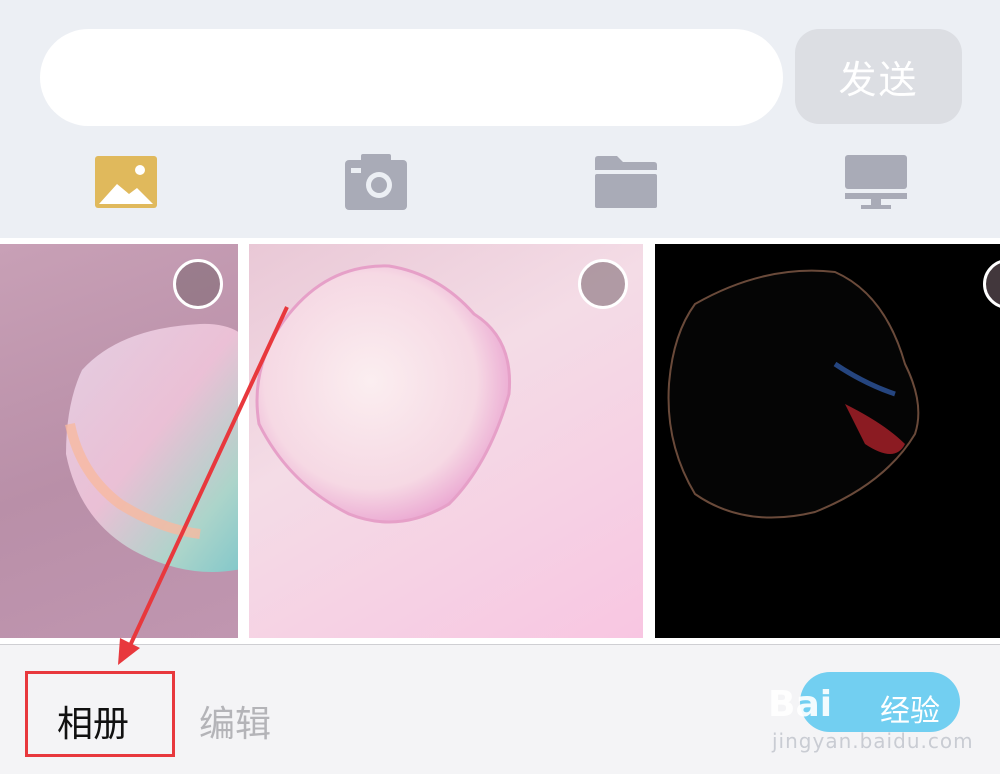 The width and height of the screenshot is (1000, 774). I want to click on photo-thumbnail, so click(119, 441).